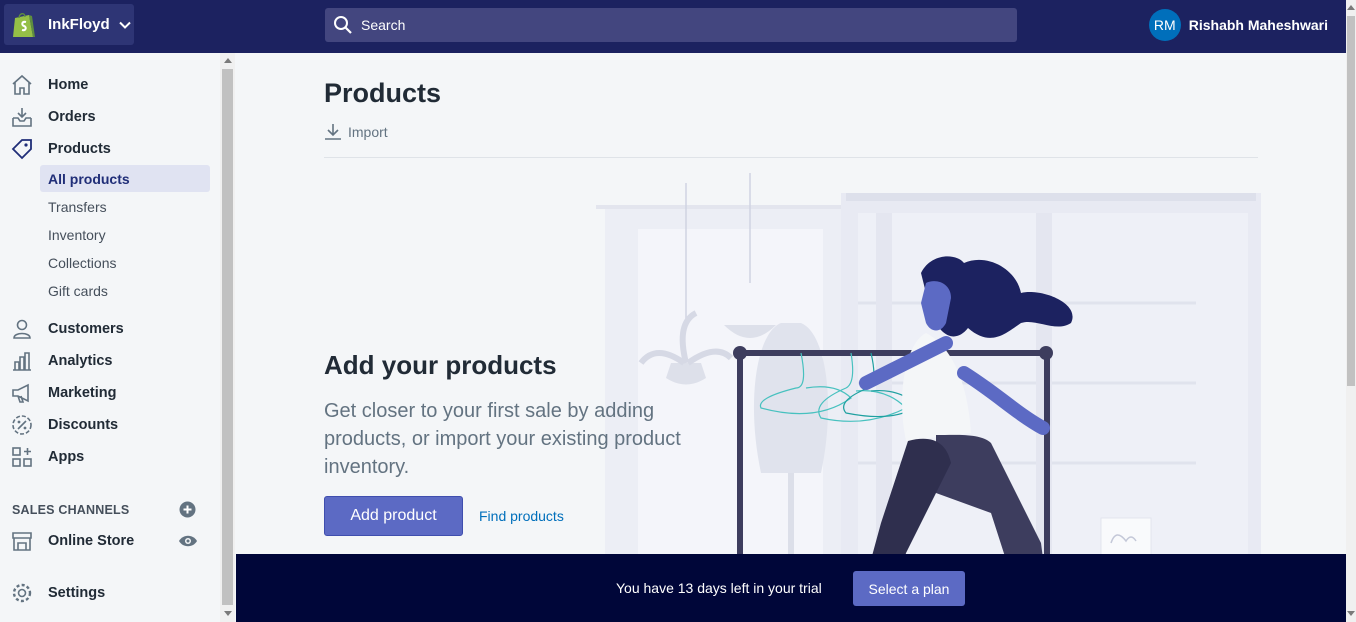  I want to click on import-button: Import, so click(356, 132).